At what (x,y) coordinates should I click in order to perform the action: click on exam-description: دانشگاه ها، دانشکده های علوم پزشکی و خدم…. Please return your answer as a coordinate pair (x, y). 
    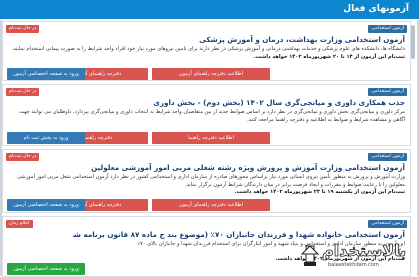
    Looking at the image, I should click on (206, 53).